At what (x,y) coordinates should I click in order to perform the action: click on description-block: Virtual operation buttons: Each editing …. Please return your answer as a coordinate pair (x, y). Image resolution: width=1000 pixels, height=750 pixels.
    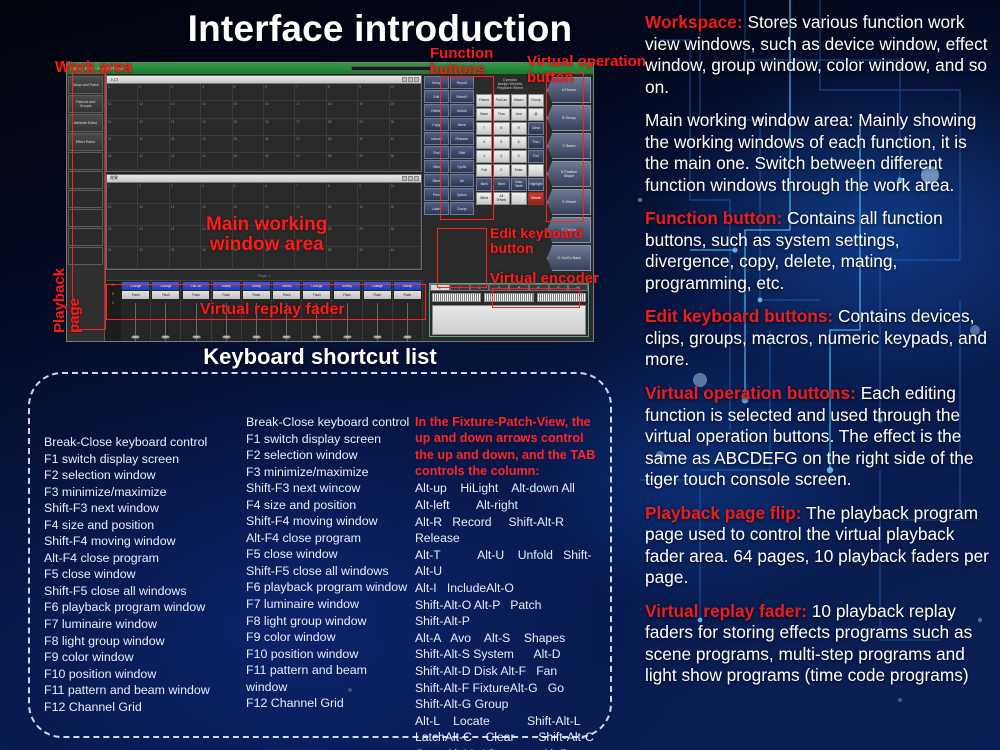
    Looking at the image, I should click on (819, 437).